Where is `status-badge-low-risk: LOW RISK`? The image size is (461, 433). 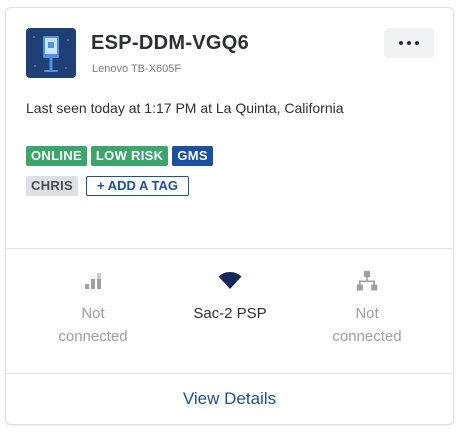
status-badge-low-risk: LOW RISK is located at coordinates (129, 156).